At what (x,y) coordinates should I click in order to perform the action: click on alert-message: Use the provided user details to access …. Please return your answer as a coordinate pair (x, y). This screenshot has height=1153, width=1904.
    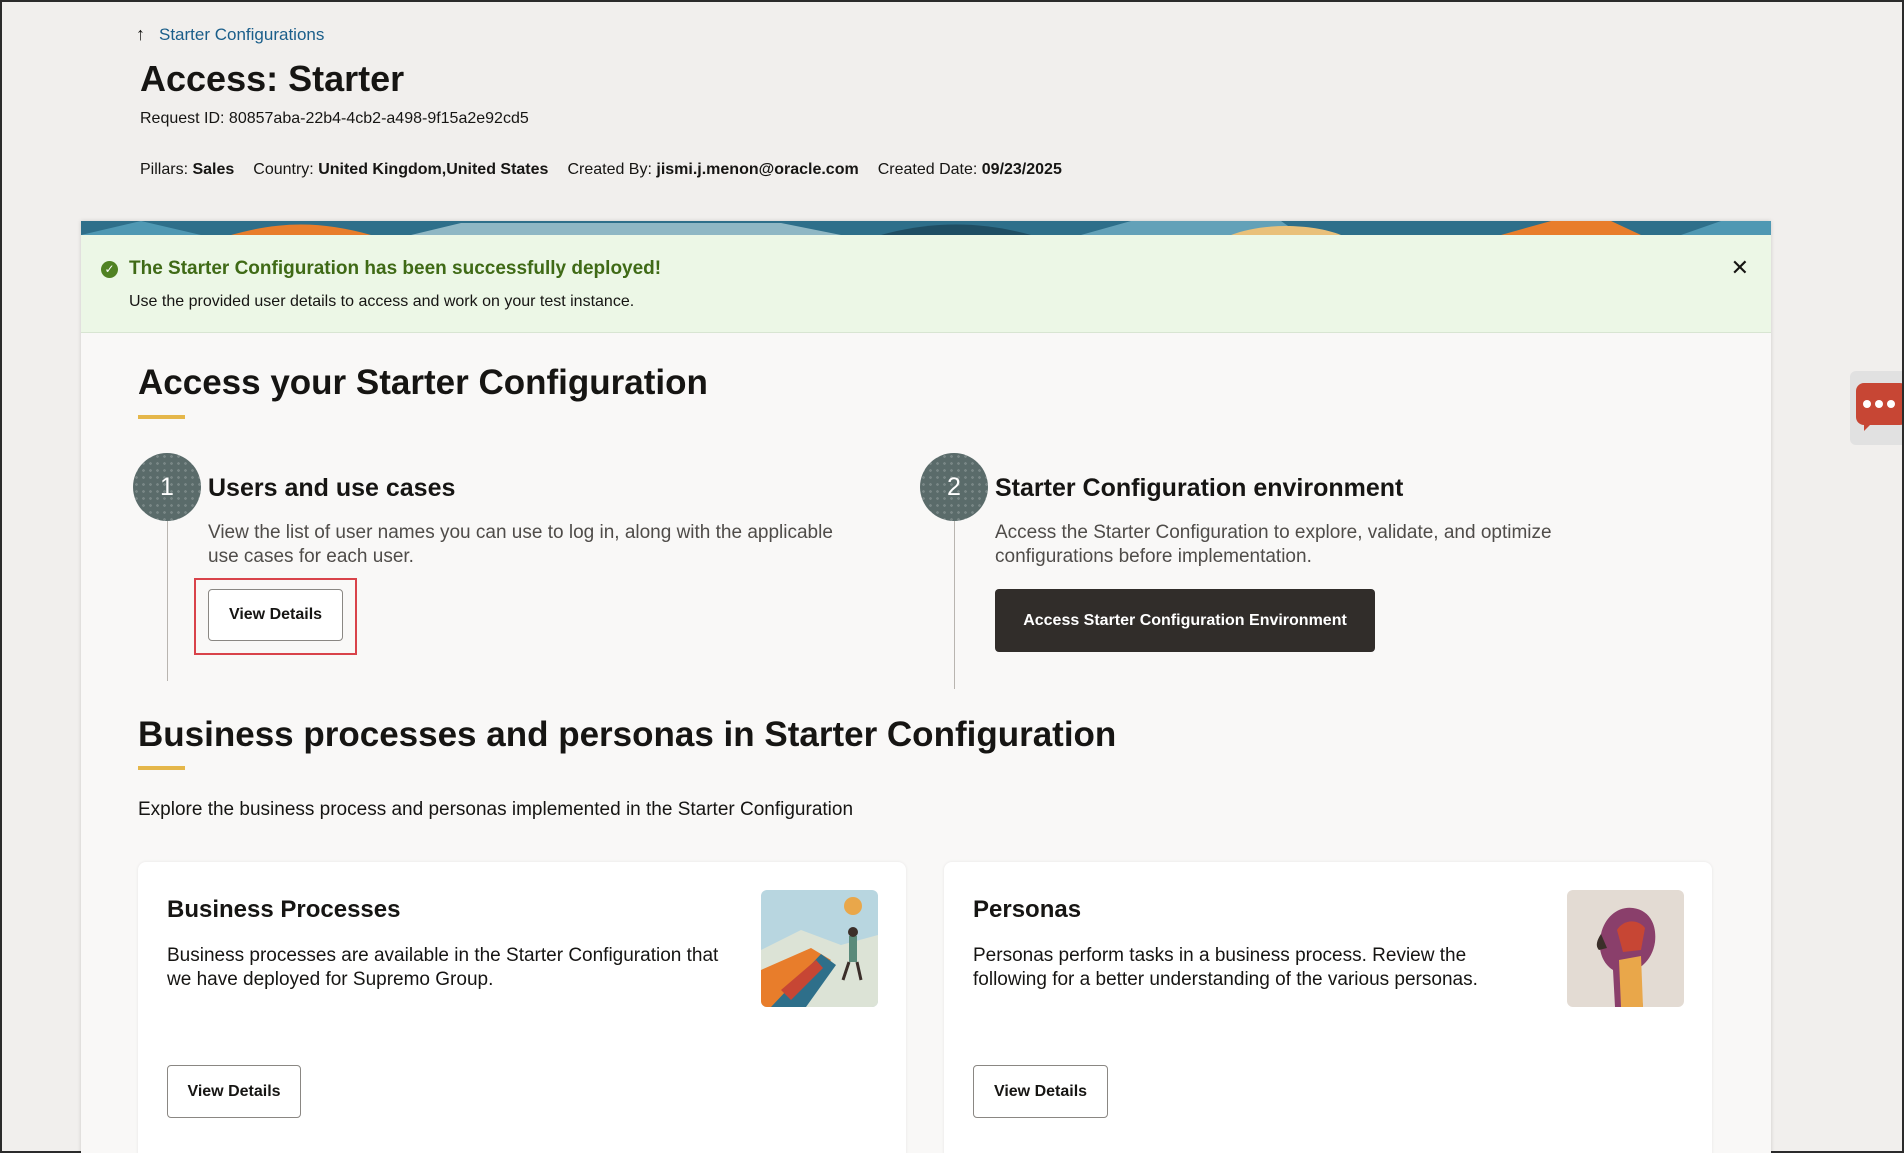
    Looking at the image, I should click on (382, 301).